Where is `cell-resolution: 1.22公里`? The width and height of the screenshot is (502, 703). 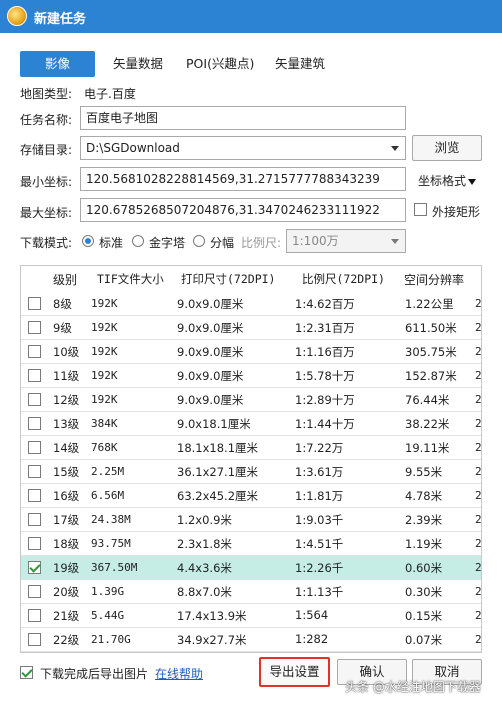 cell-resolution: 1.22公里 is located at coordinates (429, 304).